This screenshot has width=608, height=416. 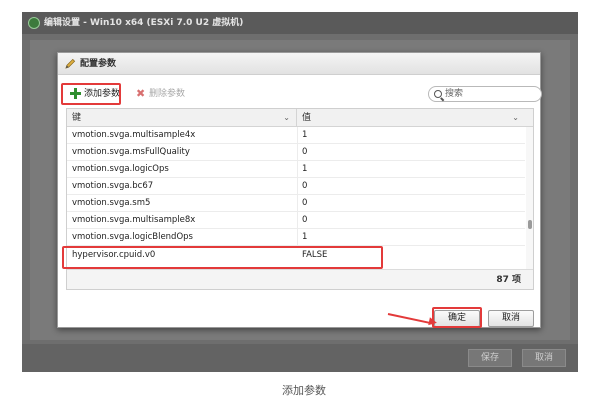 What do you see at coordinates (111, 203) in the screenshot?
I see `param-key: vmotion.svga.sm5` at bounding box center [111, 203].